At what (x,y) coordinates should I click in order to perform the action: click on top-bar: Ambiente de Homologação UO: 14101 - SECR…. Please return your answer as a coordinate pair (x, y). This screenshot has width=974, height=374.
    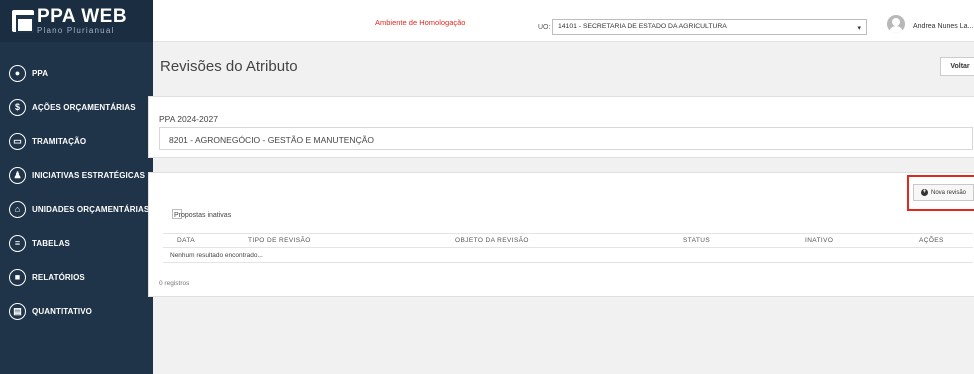
    Looking at the image, I should click on (563, 21).